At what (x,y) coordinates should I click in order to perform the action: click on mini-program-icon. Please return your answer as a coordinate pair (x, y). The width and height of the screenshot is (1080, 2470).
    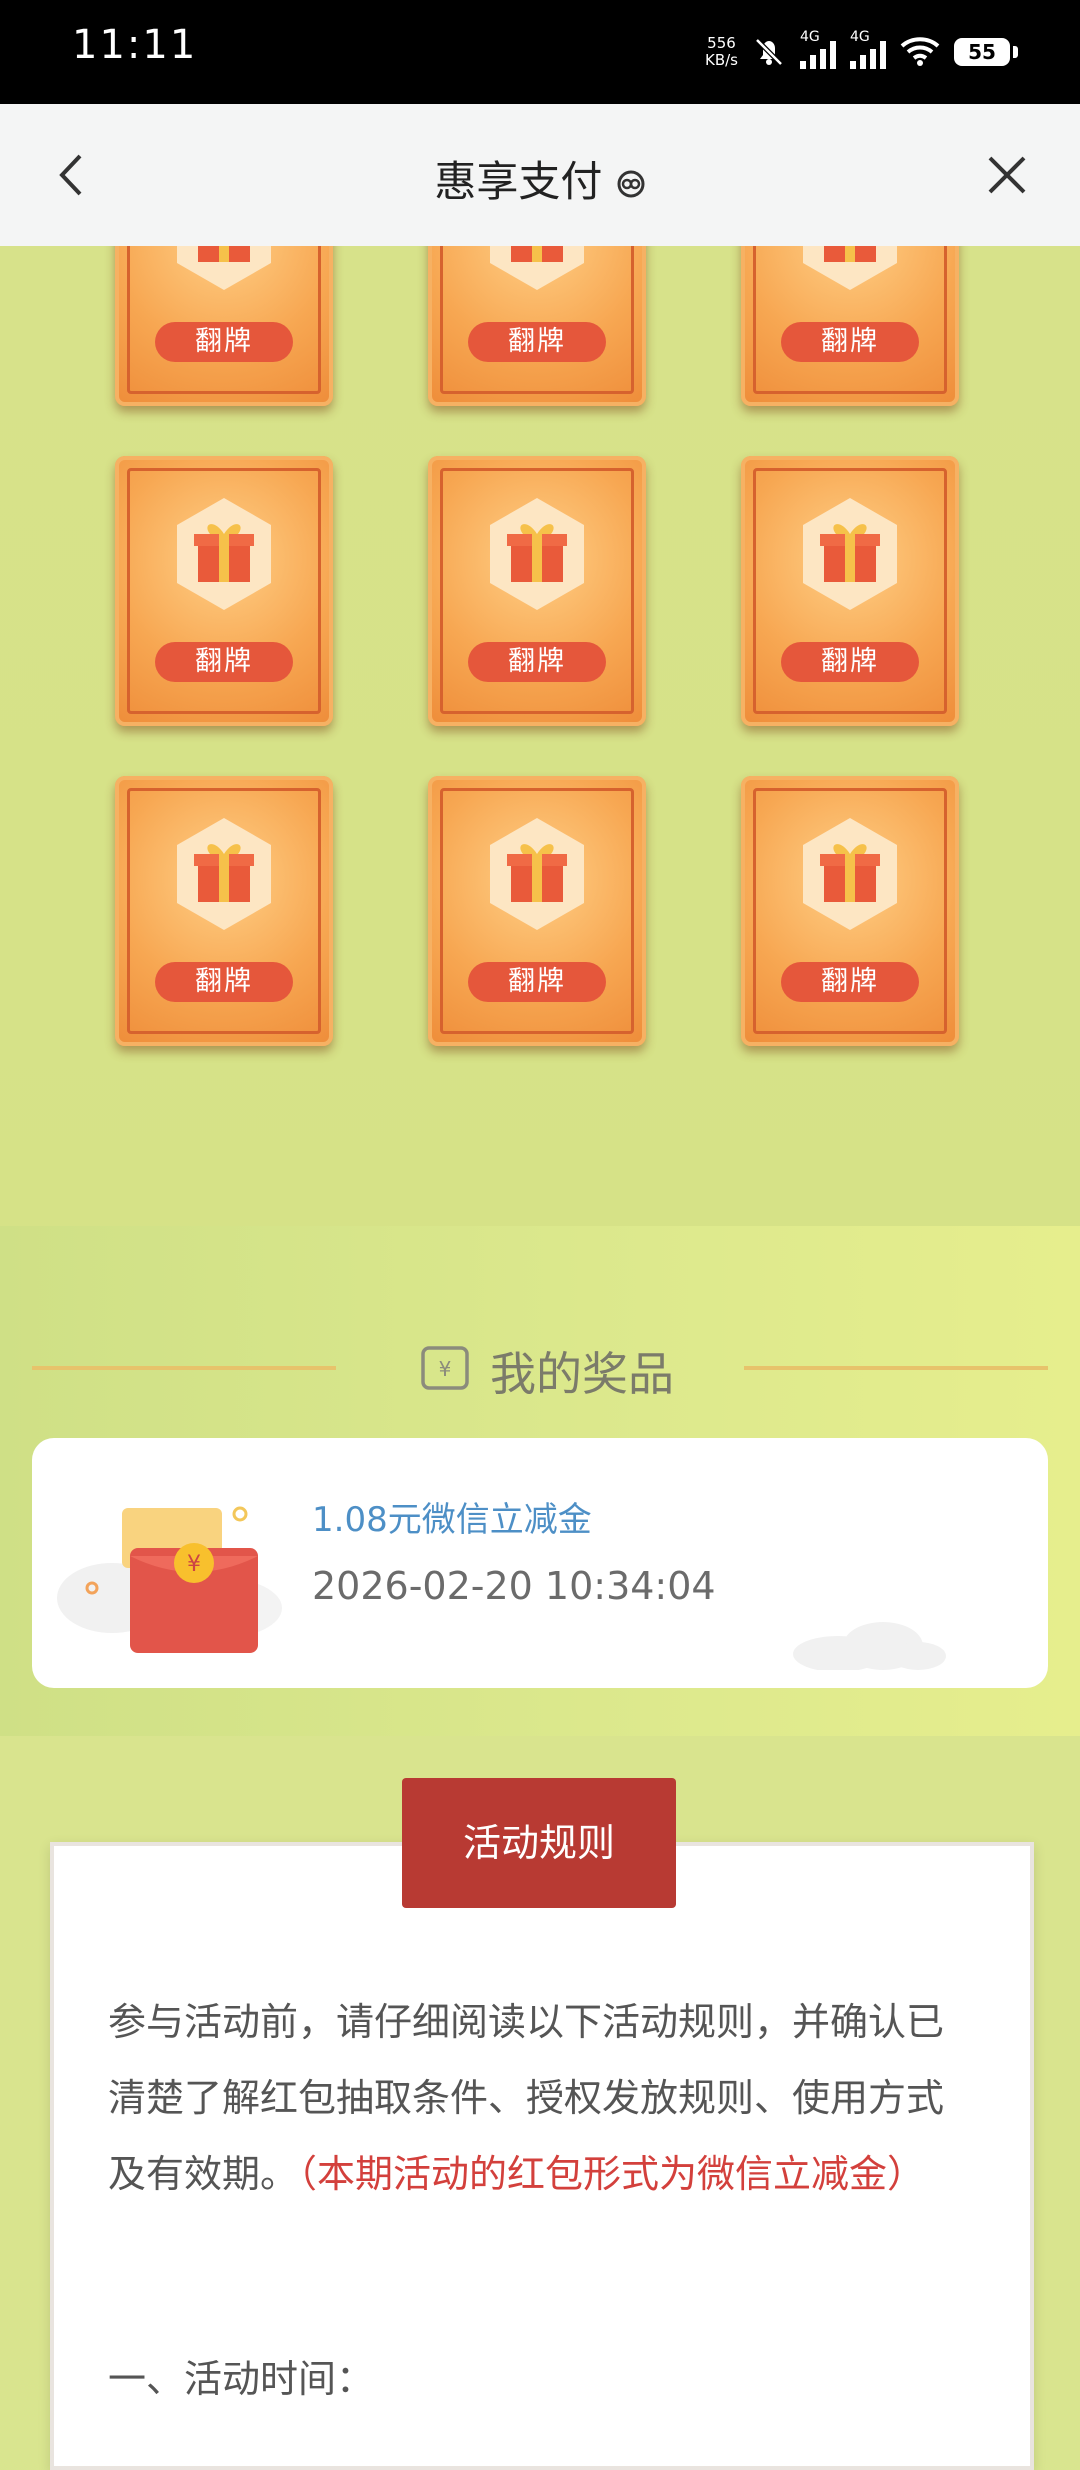
    Looking at the image, I should click on (631, 184).